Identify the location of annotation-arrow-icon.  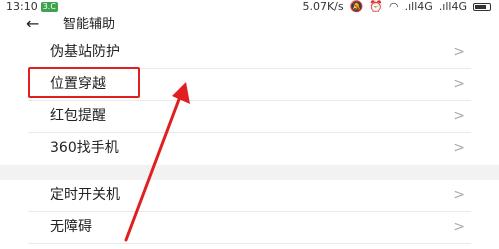
(157, 162).